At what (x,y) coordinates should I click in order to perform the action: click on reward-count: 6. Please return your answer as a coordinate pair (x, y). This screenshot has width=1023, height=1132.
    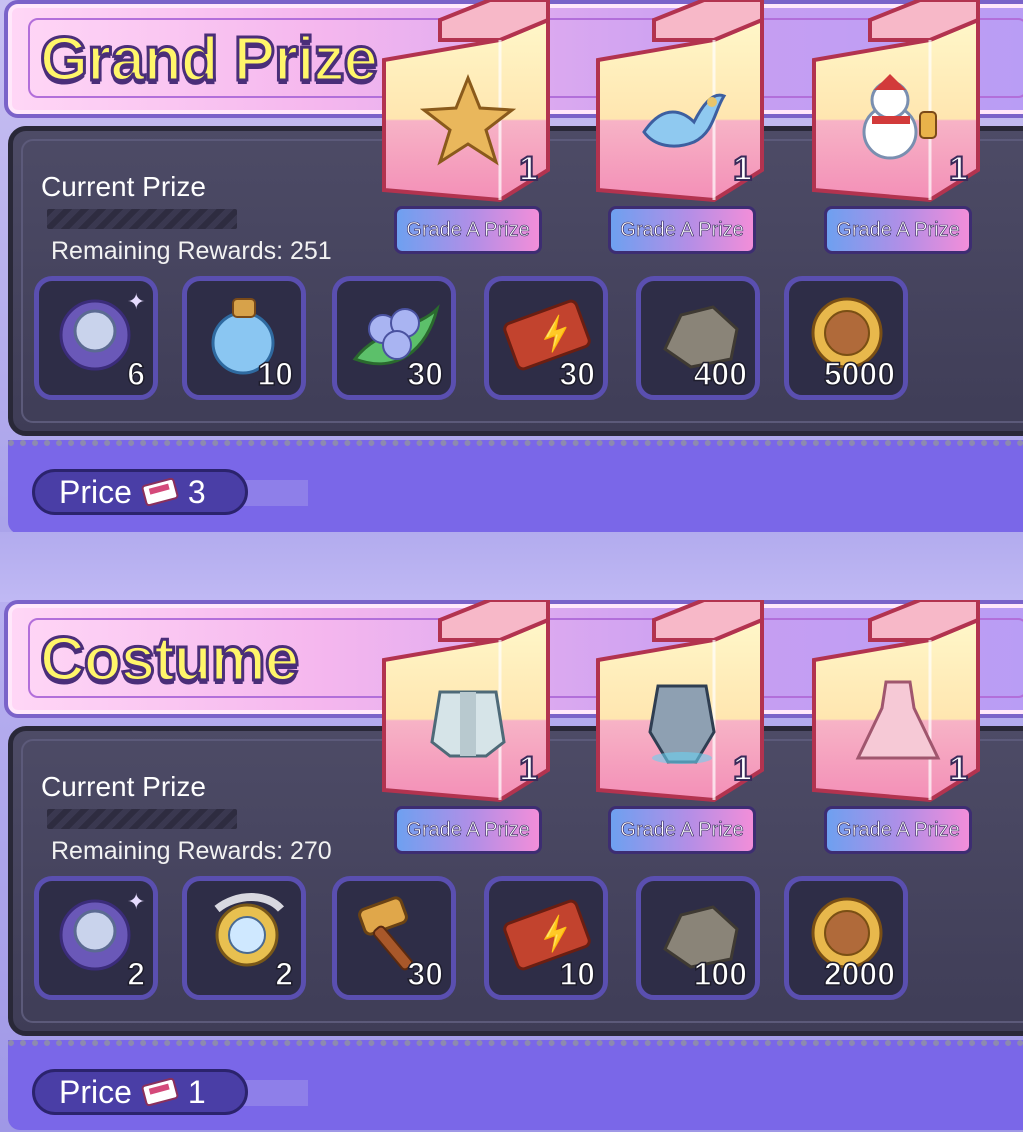
    Looking at the image, I should click on (135, 374).